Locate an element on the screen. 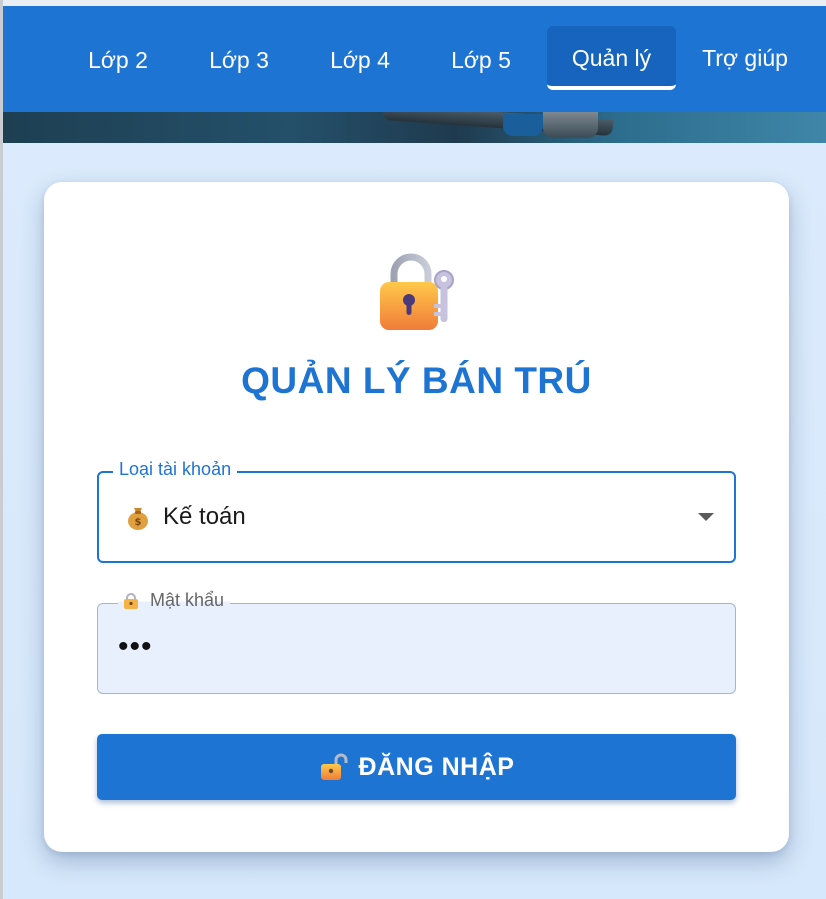 The height and width of the screenshot is (899, 826). money-bag-icon: $ is located at coordinates (138, 519).